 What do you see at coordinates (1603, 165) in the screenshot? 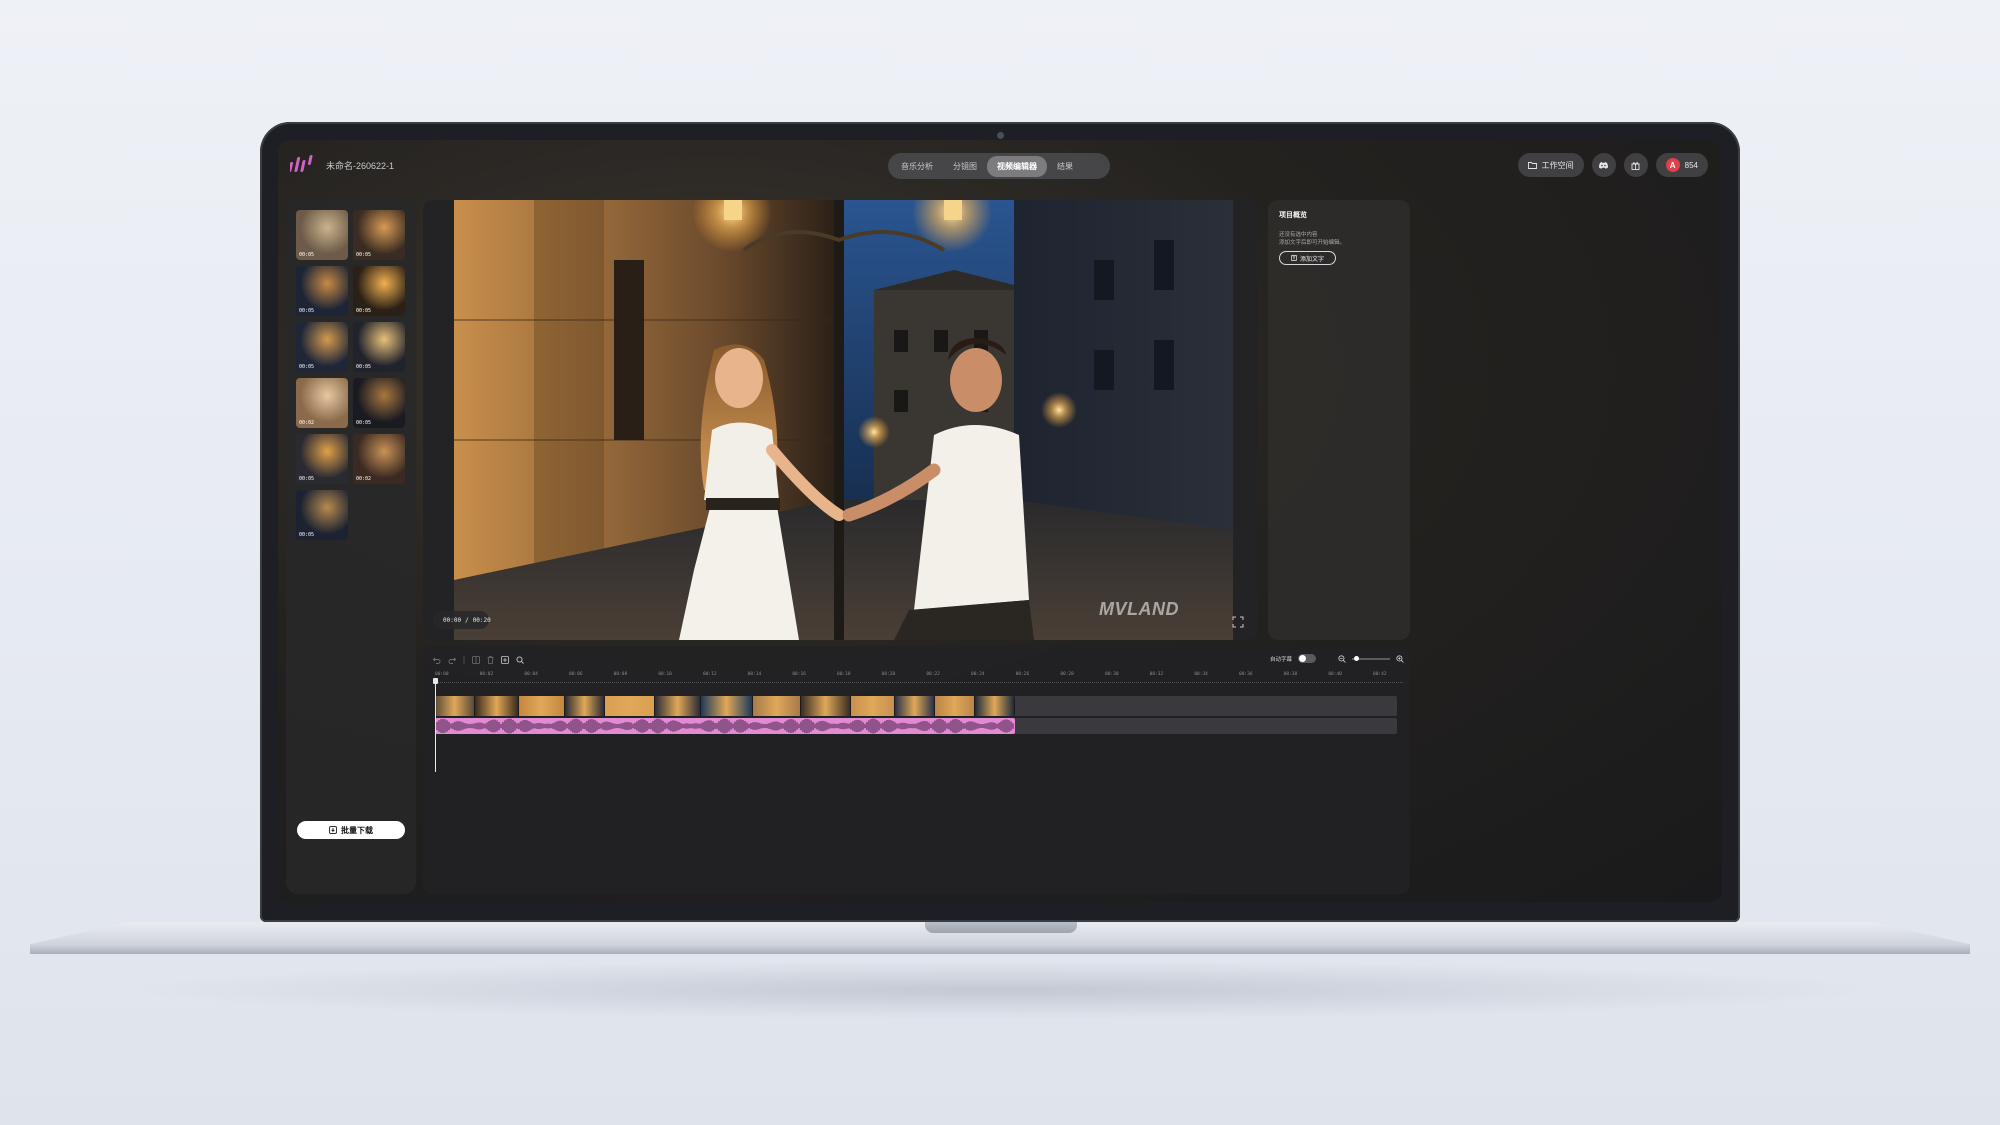
I see `discord-button` at bounding box center [1603, 165].